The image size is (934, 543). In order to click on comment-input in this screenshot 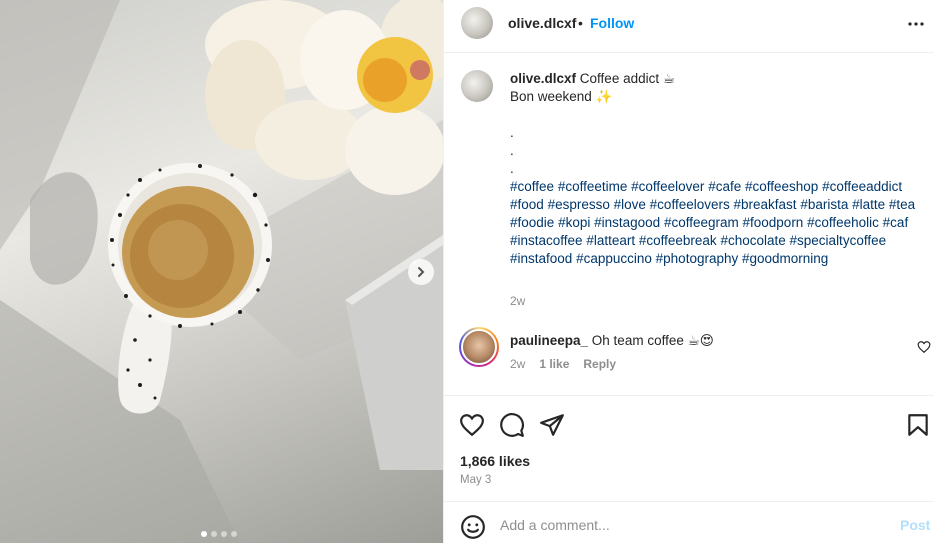, I will do `click(690, 525)`.